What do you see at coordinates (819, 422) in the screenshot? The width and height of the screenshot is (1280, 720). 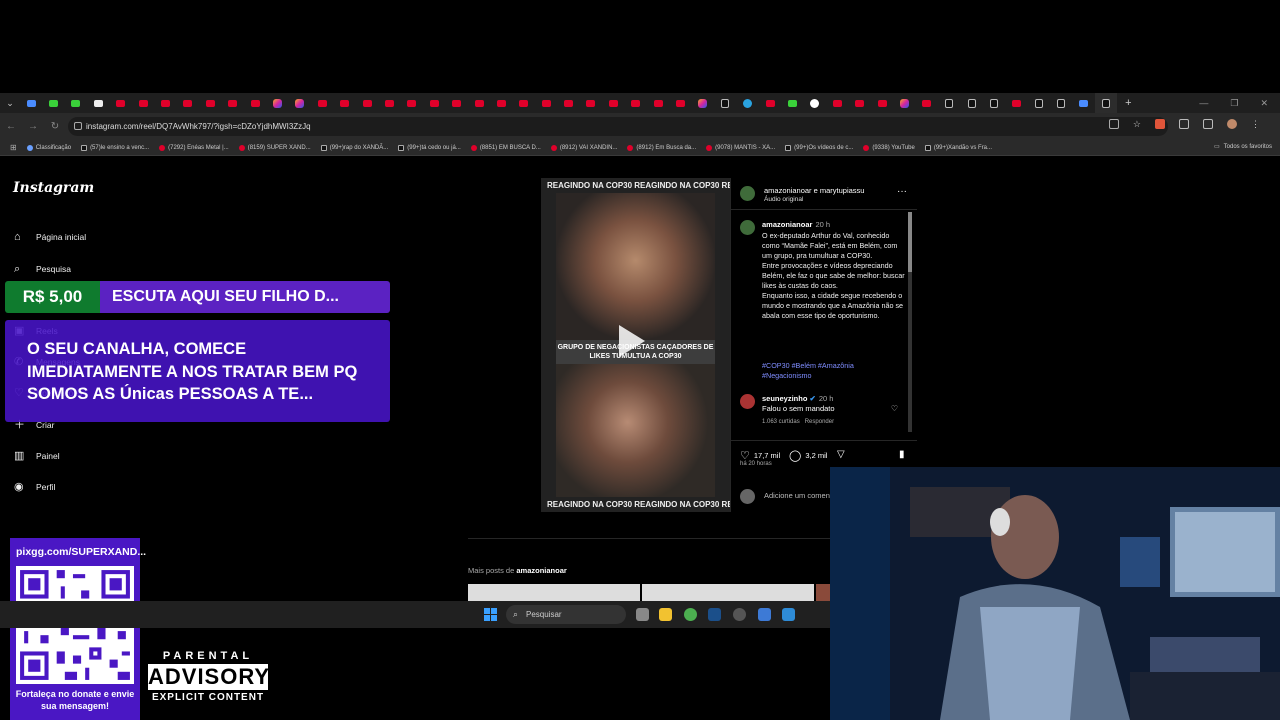 I see `reply-button: Responder` at bounding box center [819, 422].